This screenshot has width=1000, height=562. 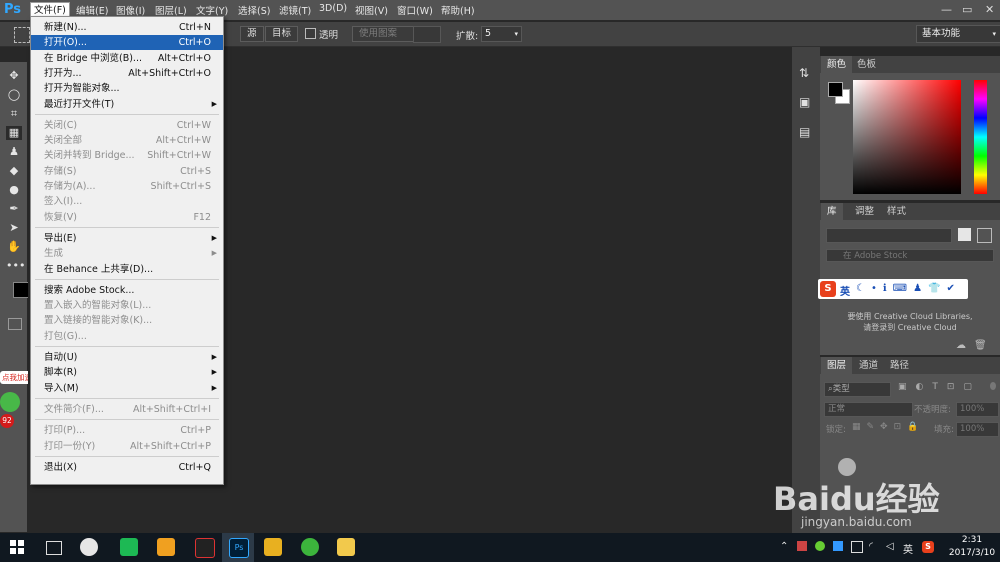 What do you see at coordinates (866, 64) in the screenshot?
I see `tab-swatches: 色板` at bounding box center [866, 64].